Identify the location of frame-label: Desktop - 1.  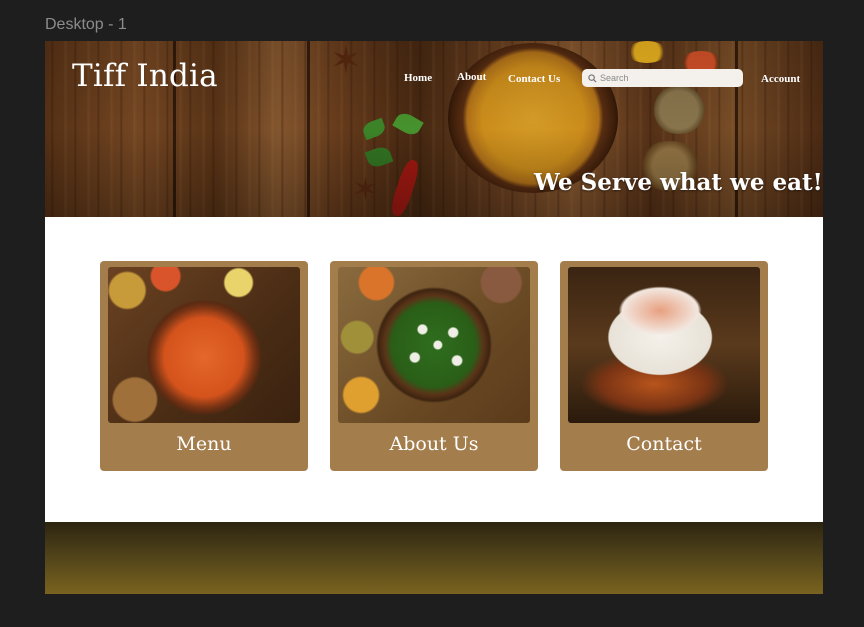
(86, 24).